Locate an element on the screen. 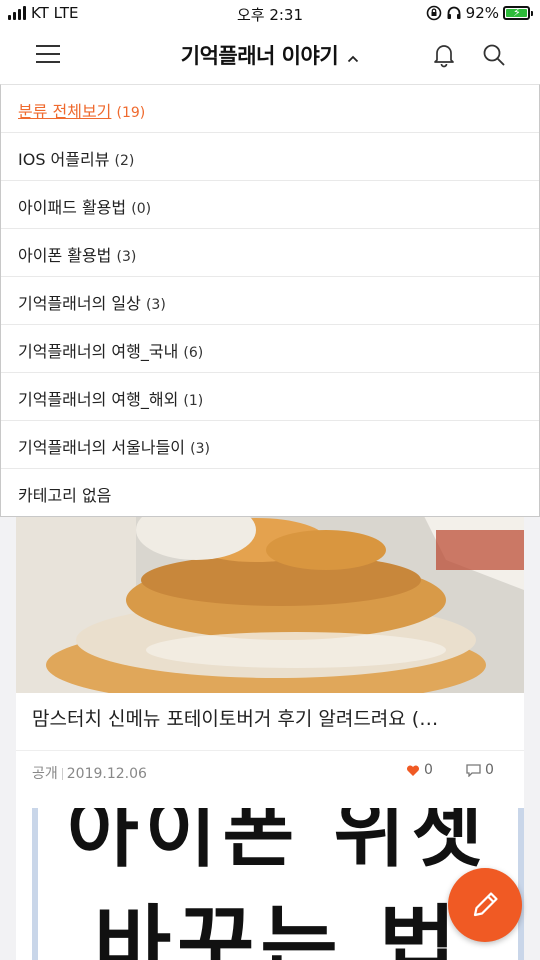  category-name: 기억플래너의 여행_국내 is located at coordinates (98, 351).